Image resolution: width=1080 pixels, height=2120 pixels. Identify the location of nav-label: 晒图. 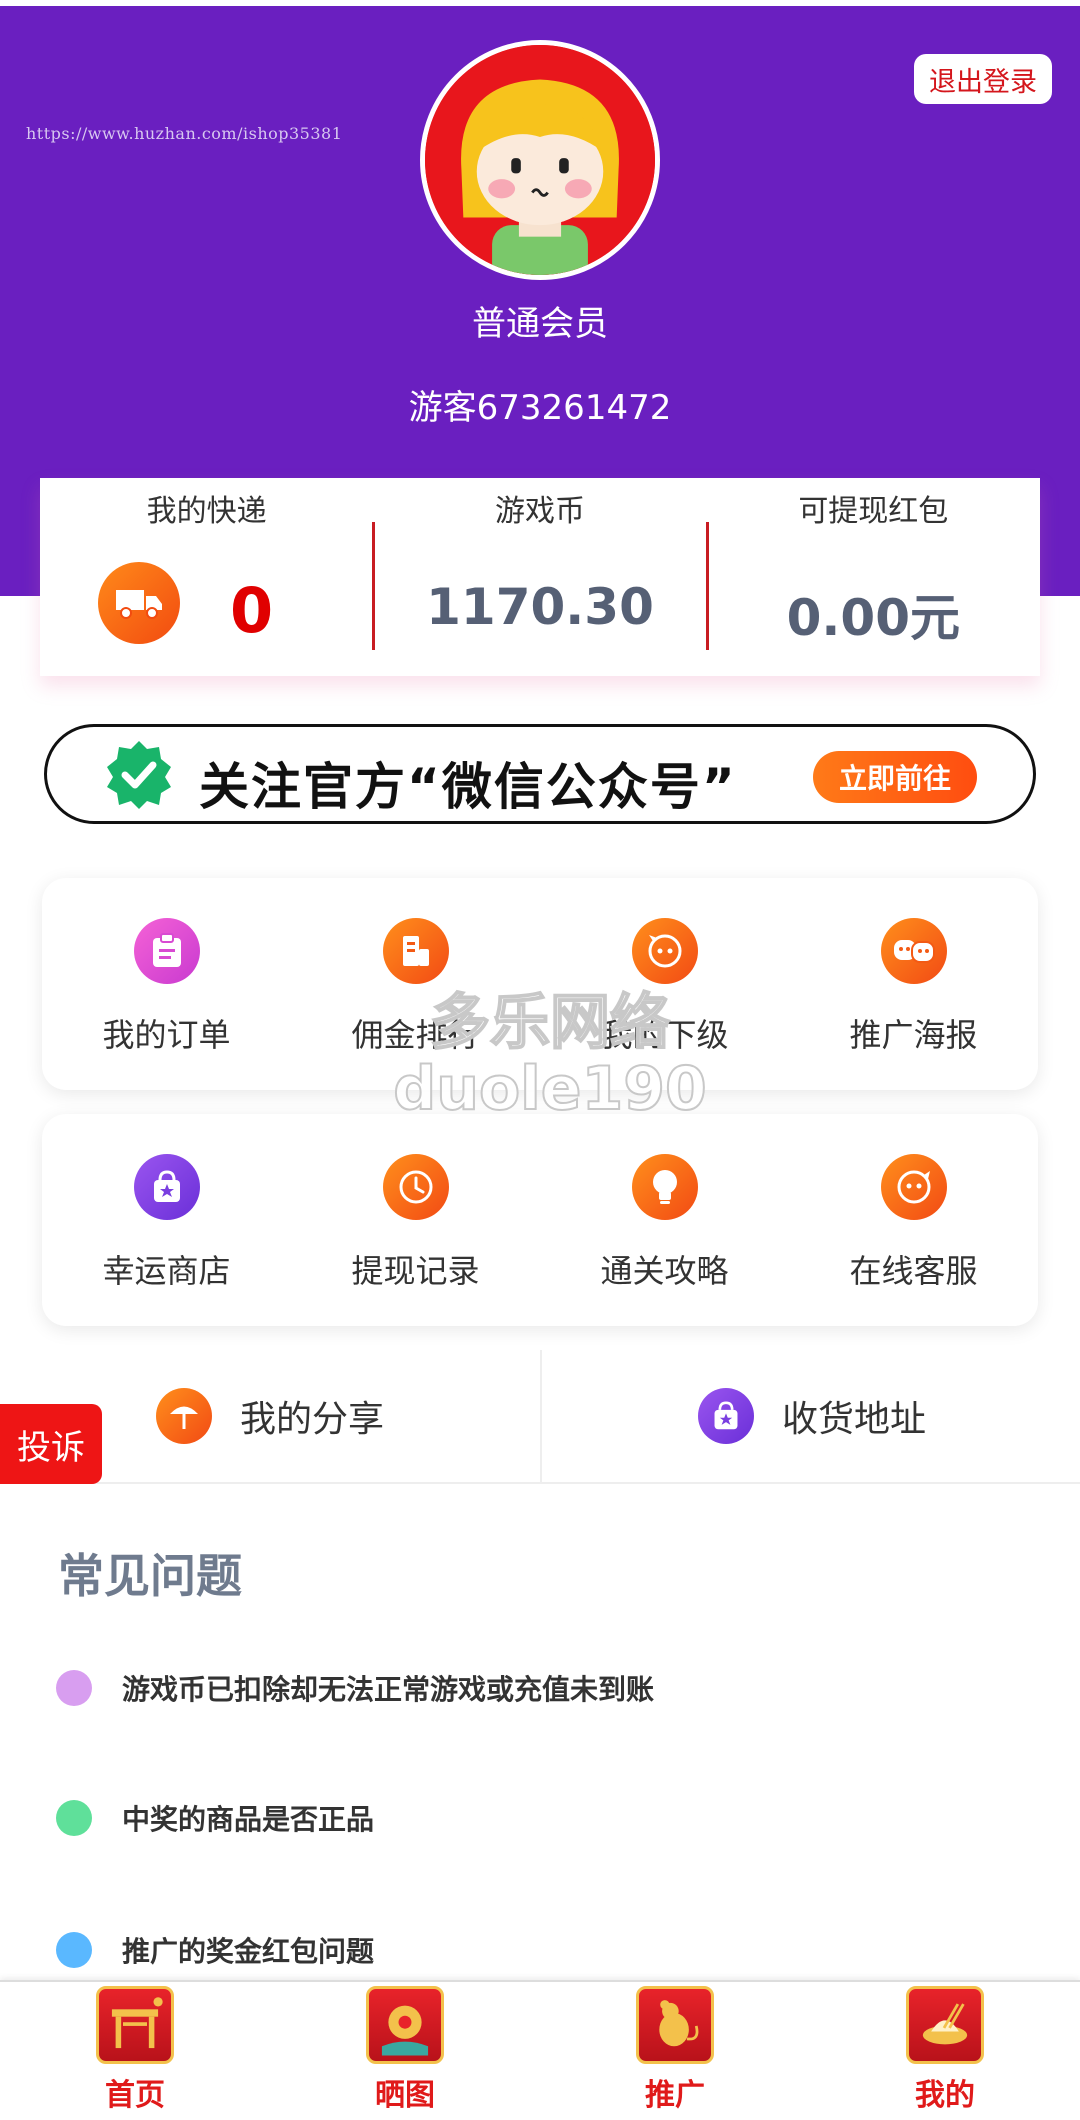
(405, 2095).